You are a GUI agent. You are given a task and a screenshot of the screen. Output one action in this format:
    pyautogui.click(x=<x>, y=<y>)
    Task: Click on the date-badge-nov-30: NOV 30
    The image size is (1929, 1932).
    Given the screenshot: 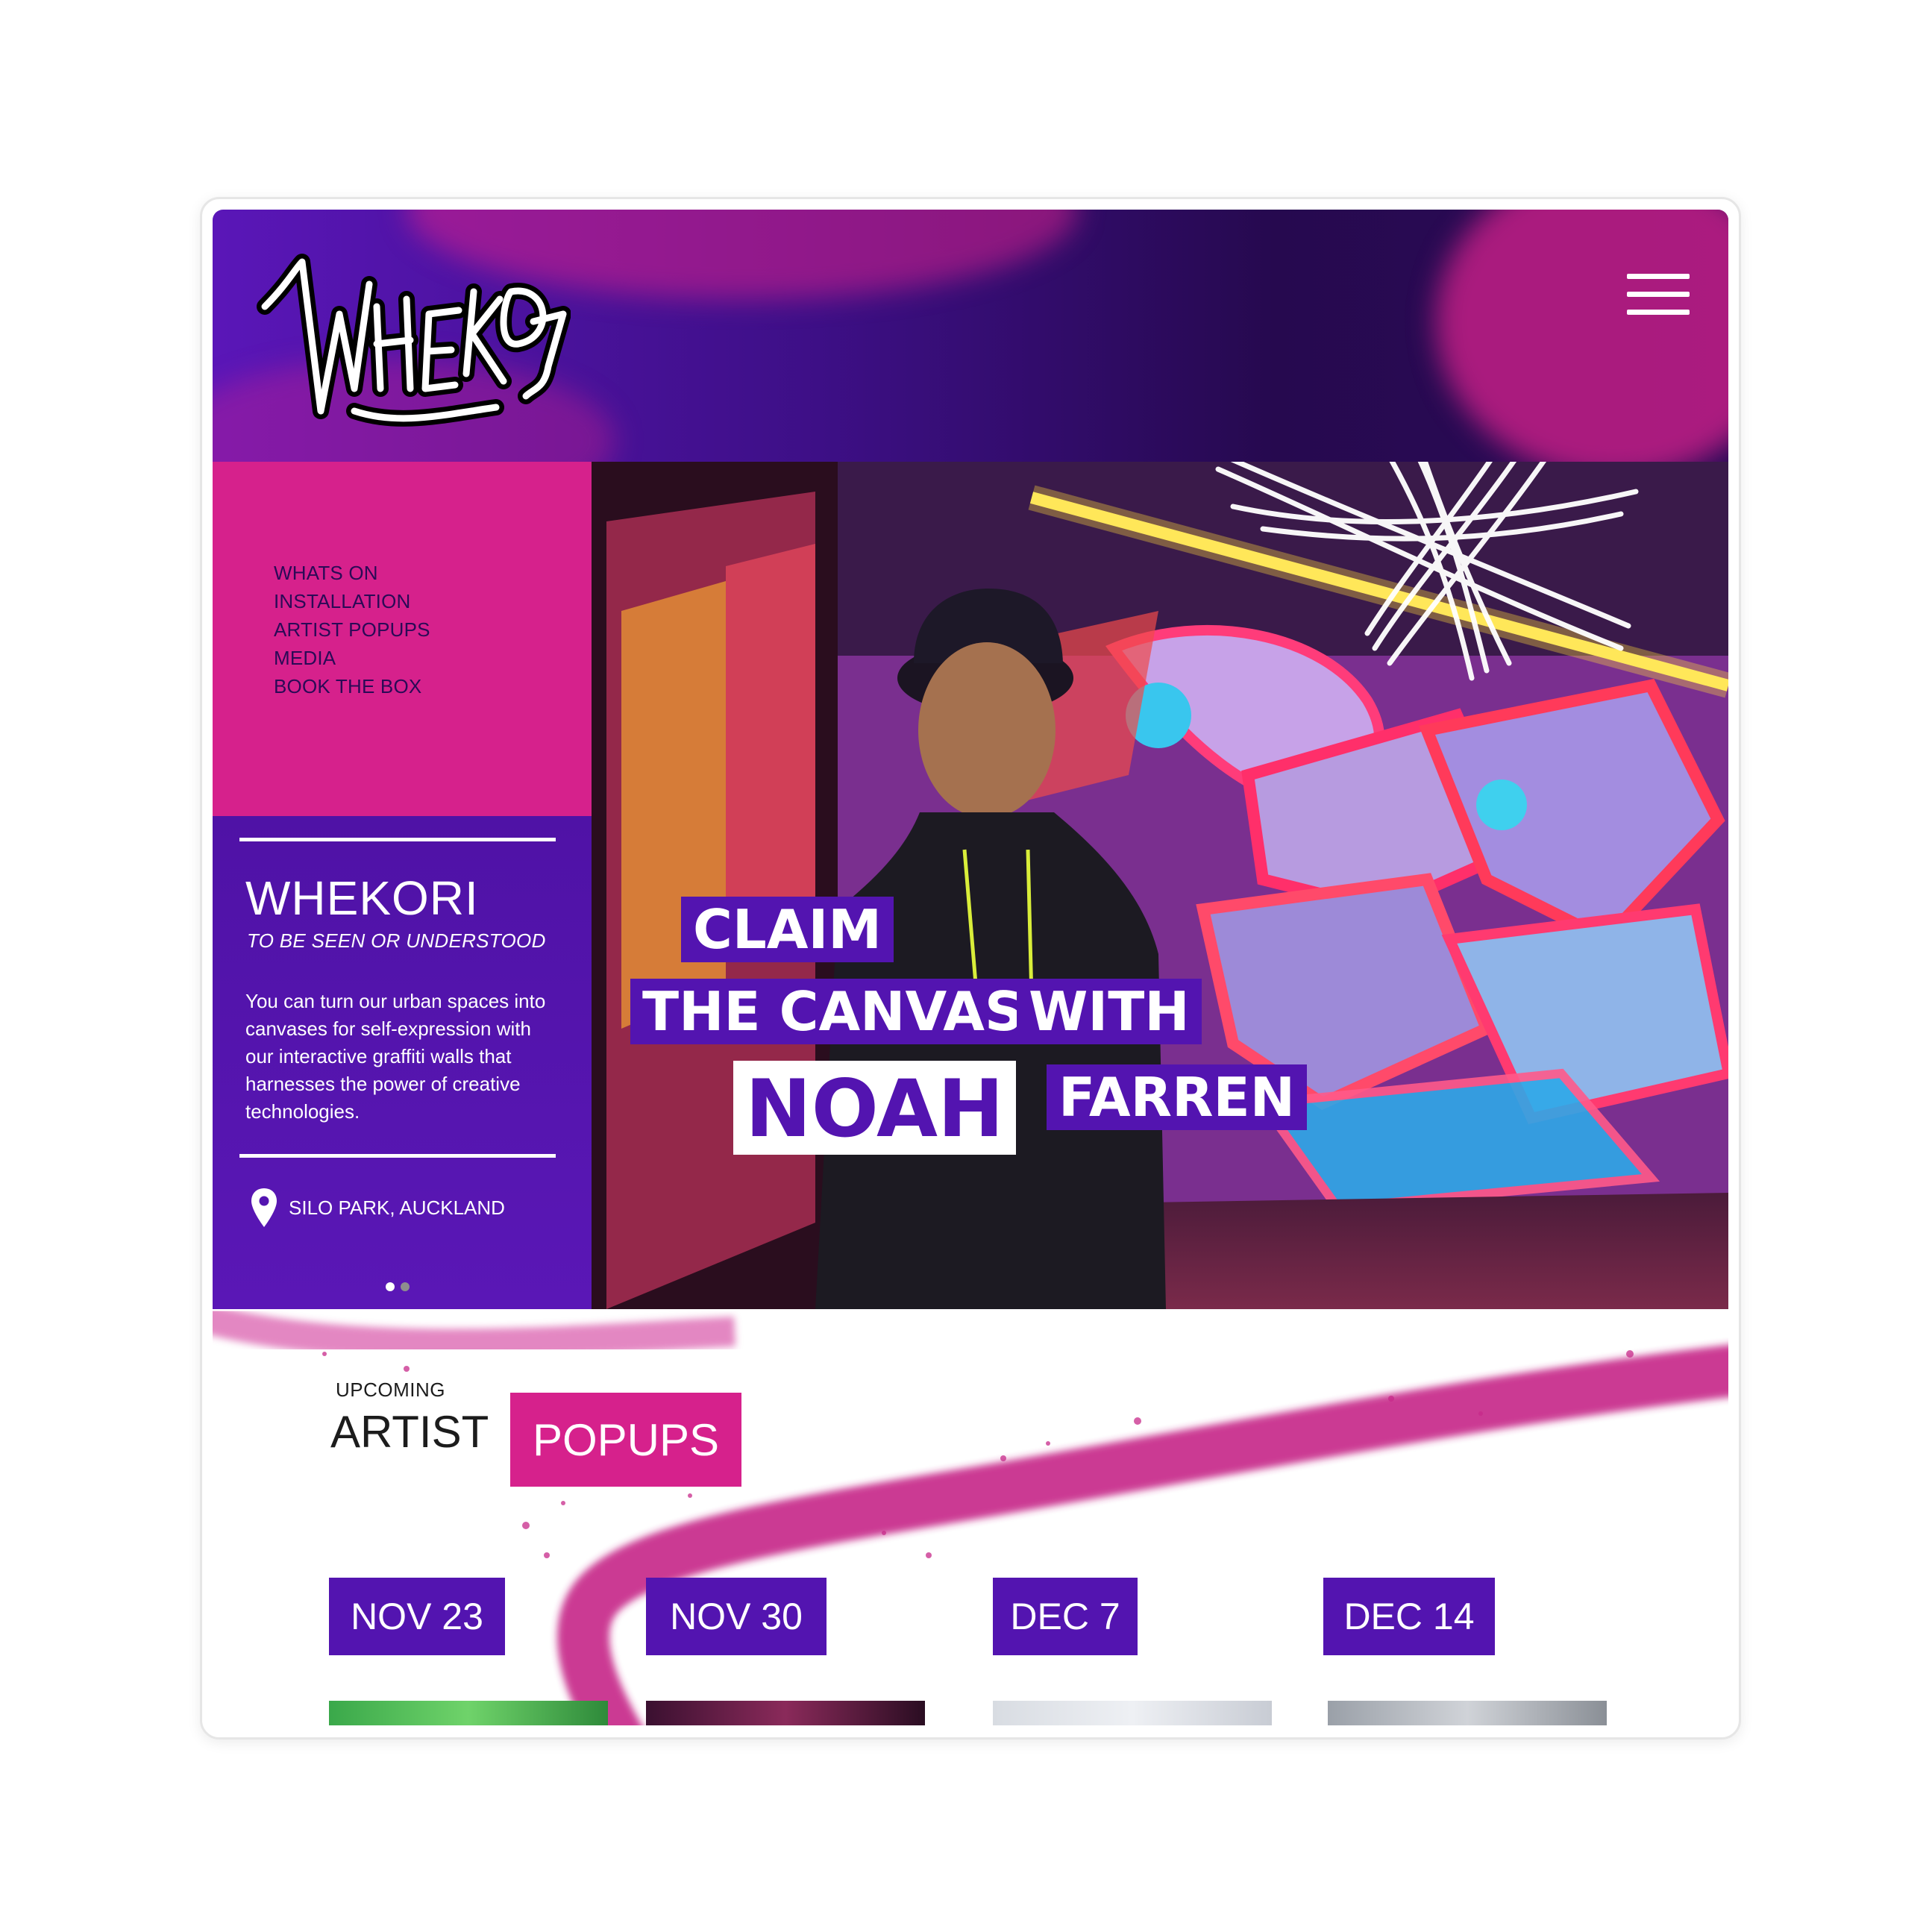 What is the action you would take?
    pyautogui.click(x=736, y=1617)
    